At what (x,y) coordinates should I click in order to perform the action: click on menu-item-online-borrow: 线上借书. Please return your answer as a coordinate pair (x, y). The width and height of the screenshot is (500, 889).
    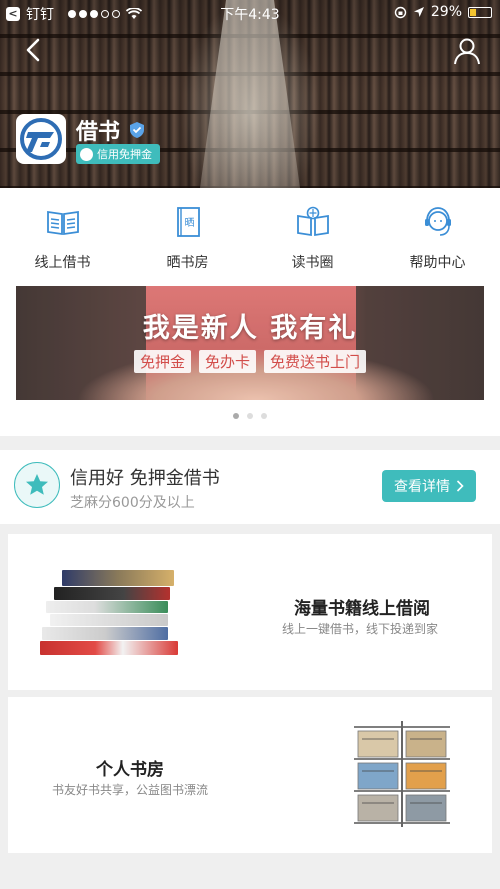
    Looking at the image, I should click on (62, 236).